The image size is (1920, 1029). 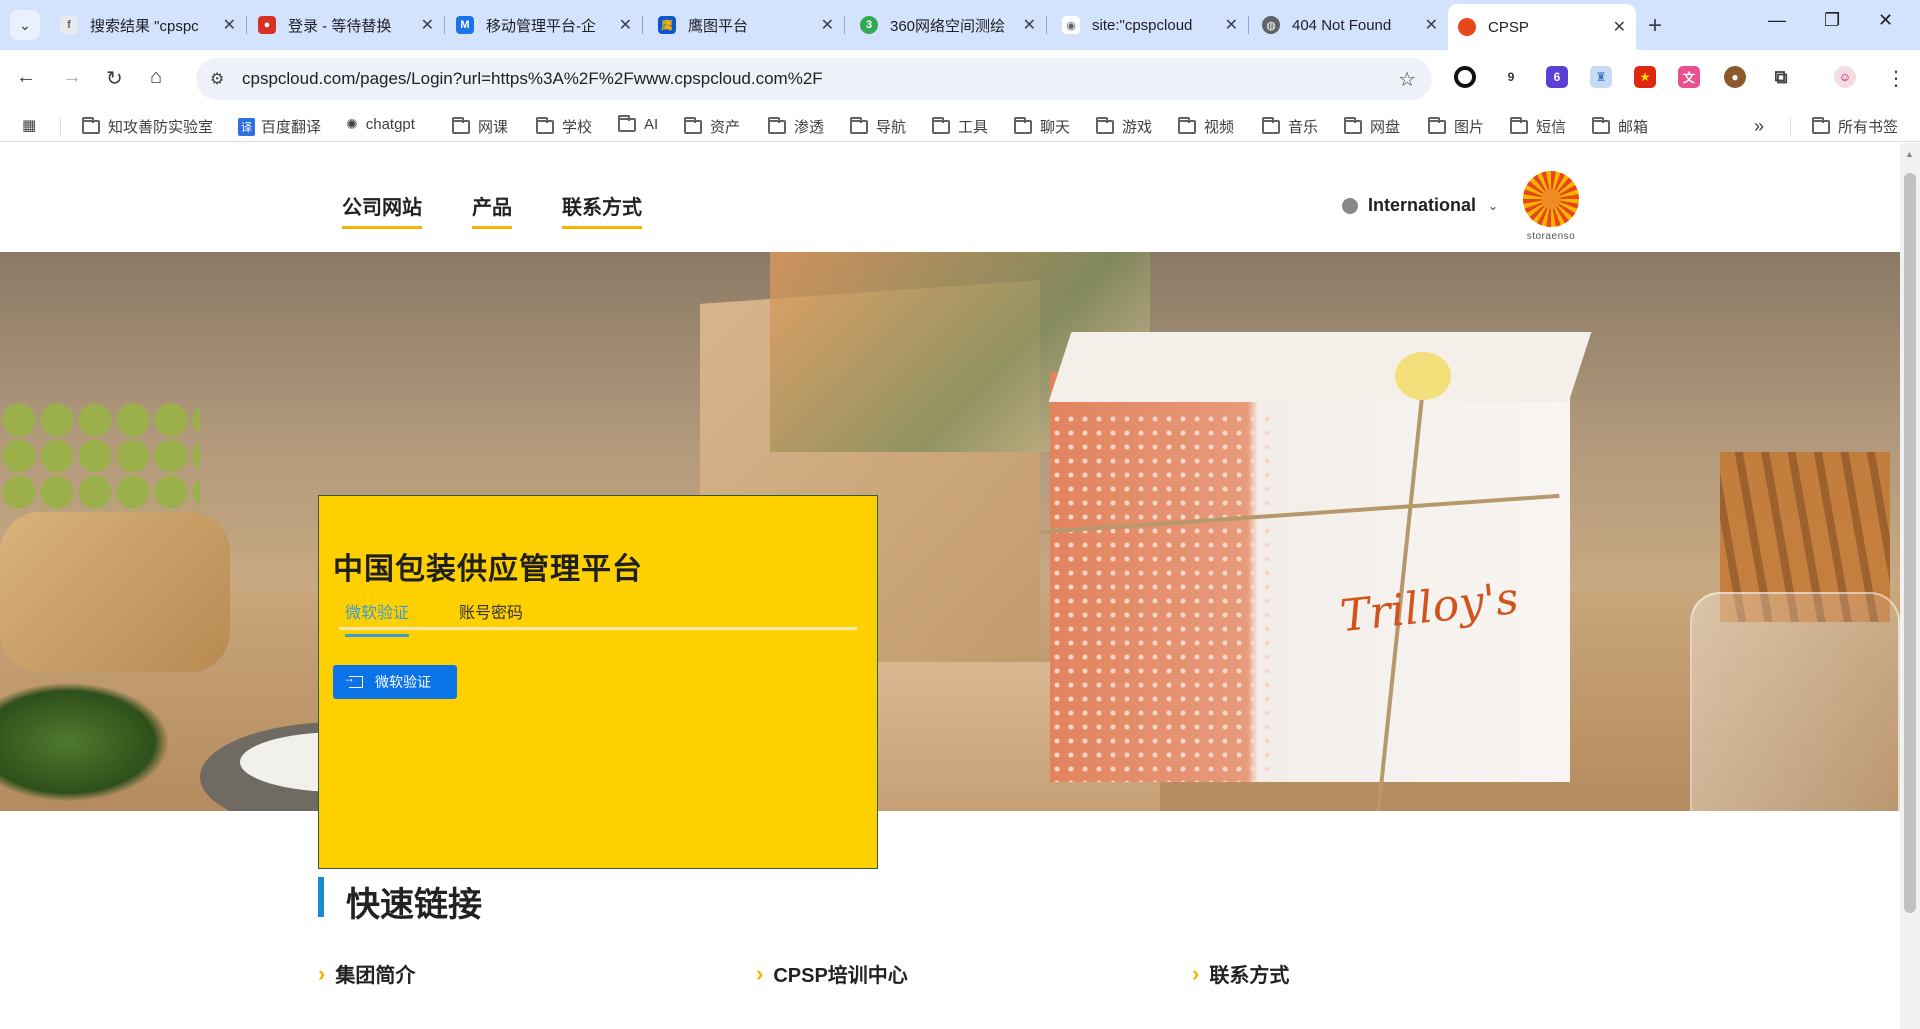 What do you see at coordinates (1465, 77) in the screenshot?
I see `circle-extension-icon` at bounding box center [1465, 77].